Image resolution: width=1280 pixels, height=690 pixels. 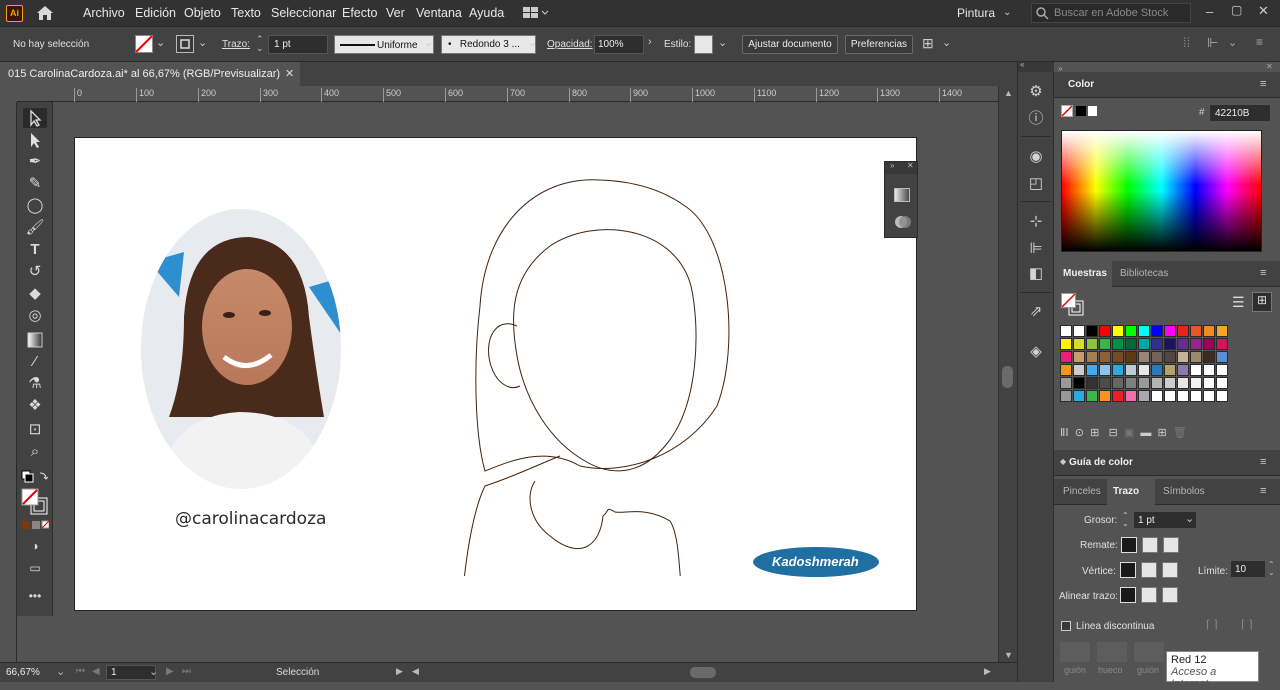 I want to click on pen-tool-icon: ✒, so click(x=35, y=162).